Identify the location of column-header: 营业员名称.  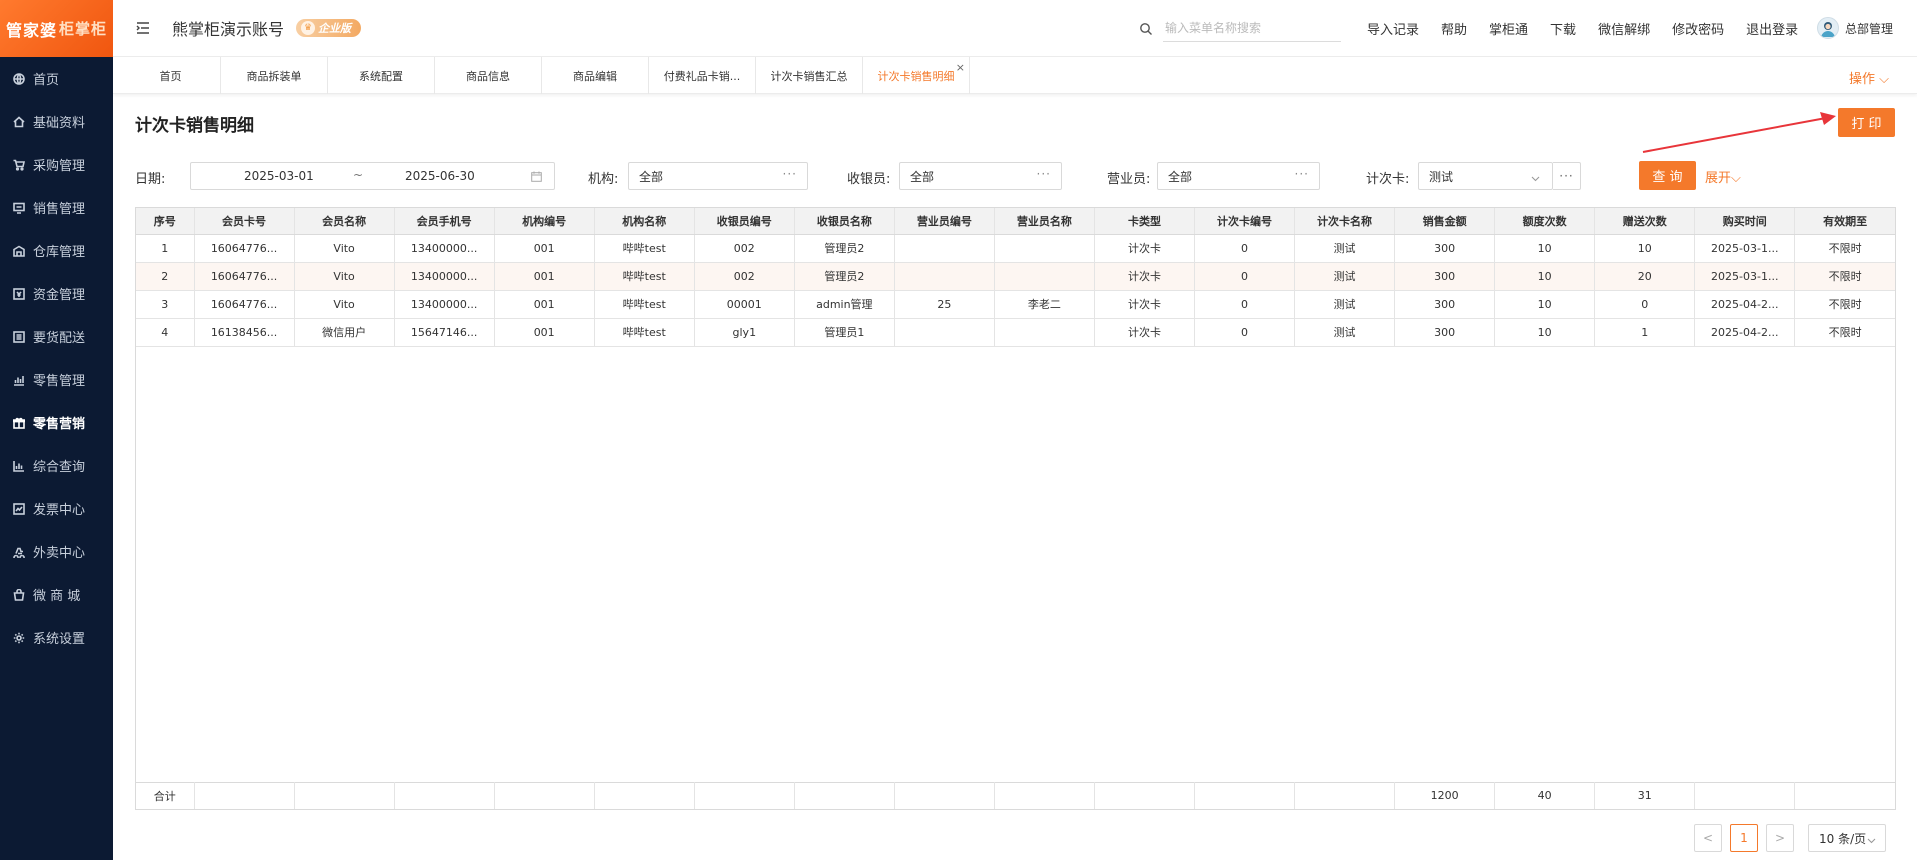
(1044, 221).